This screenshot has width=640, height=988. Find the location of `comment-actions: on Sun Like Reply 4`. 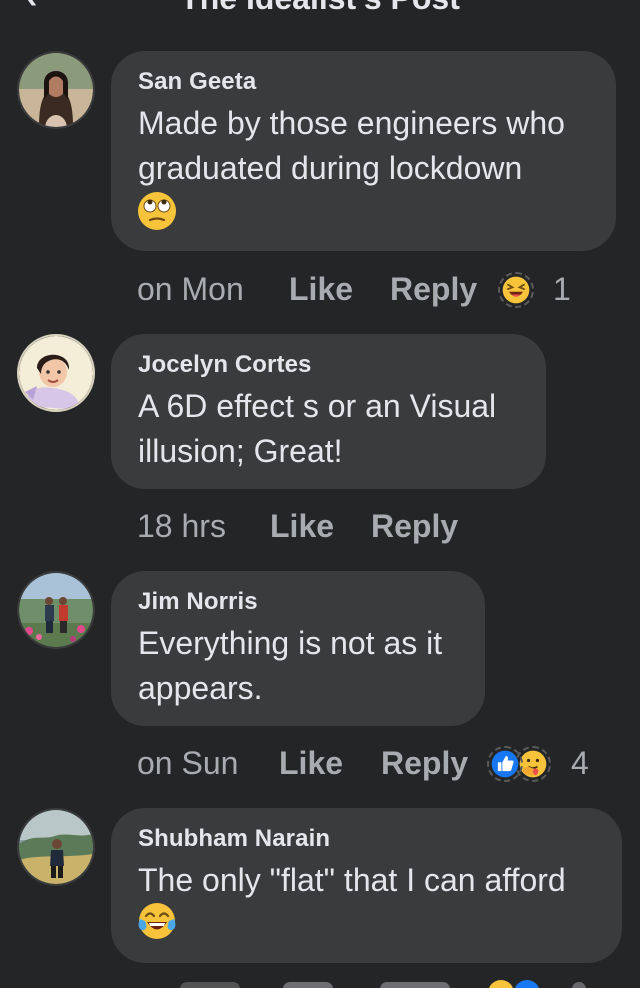

comment-actions: on Sun Like Reply 4 is located at coordinates (377, 763).